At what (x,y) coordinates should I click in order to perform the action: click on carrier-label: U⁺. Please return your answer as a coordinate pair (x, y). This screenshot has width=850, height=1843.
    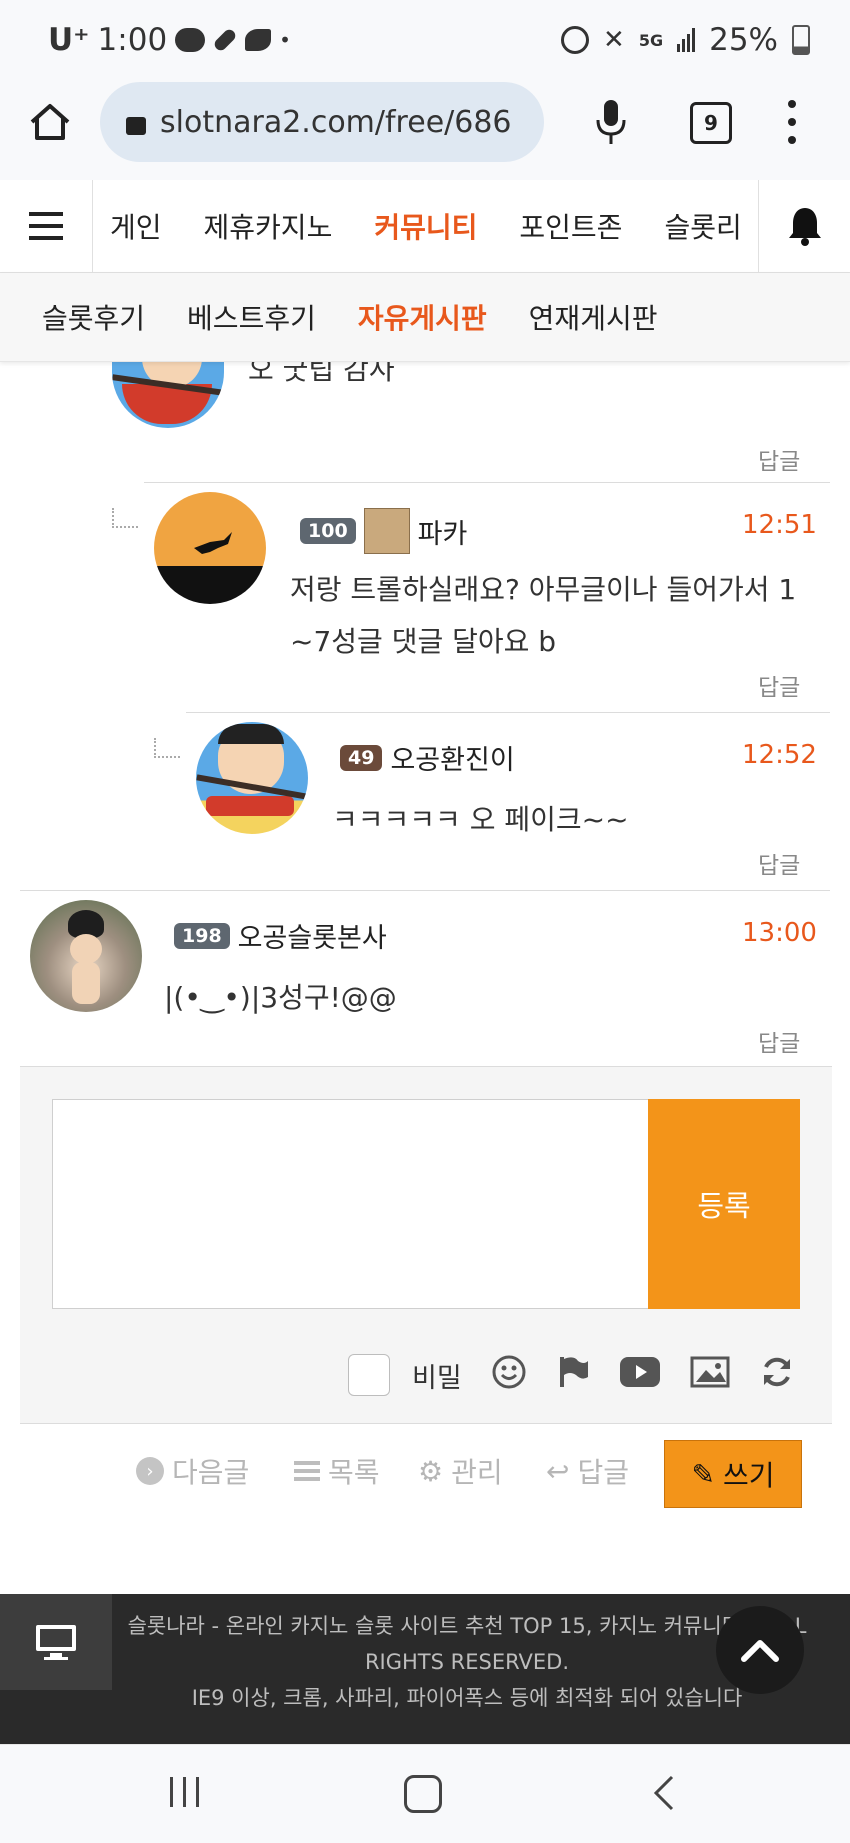
    Looking at the image, I should click on (69, 40).